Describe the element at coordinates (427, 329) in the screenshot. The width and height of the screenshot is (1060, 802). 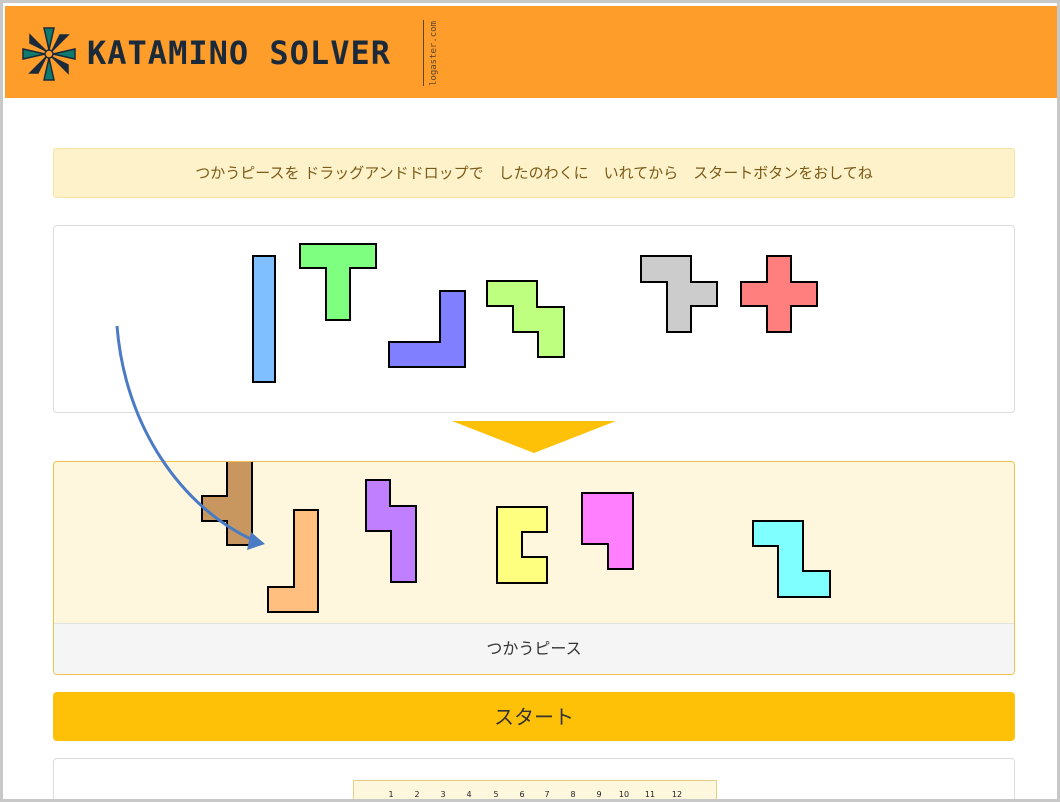
I see `navy-l-piece` at that location.